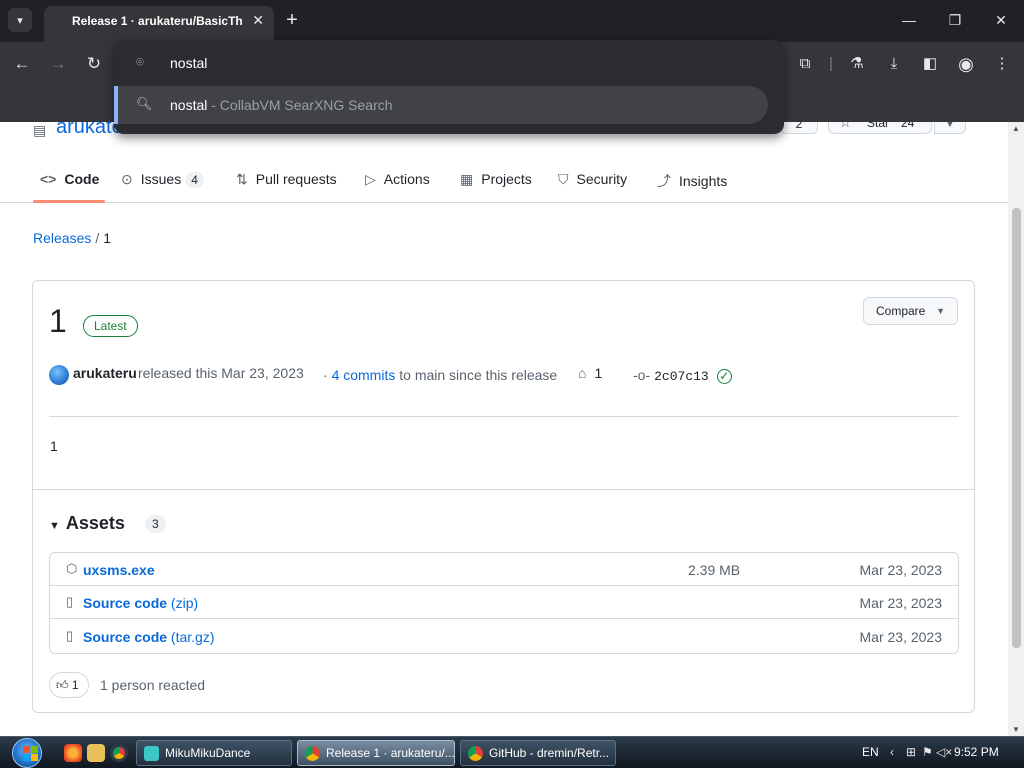 The height and width of the screenshot is (768, 1024). Describe the element at coordinates (894, 64) in the screenshot. I see `download-icon: ⤓` at that location.